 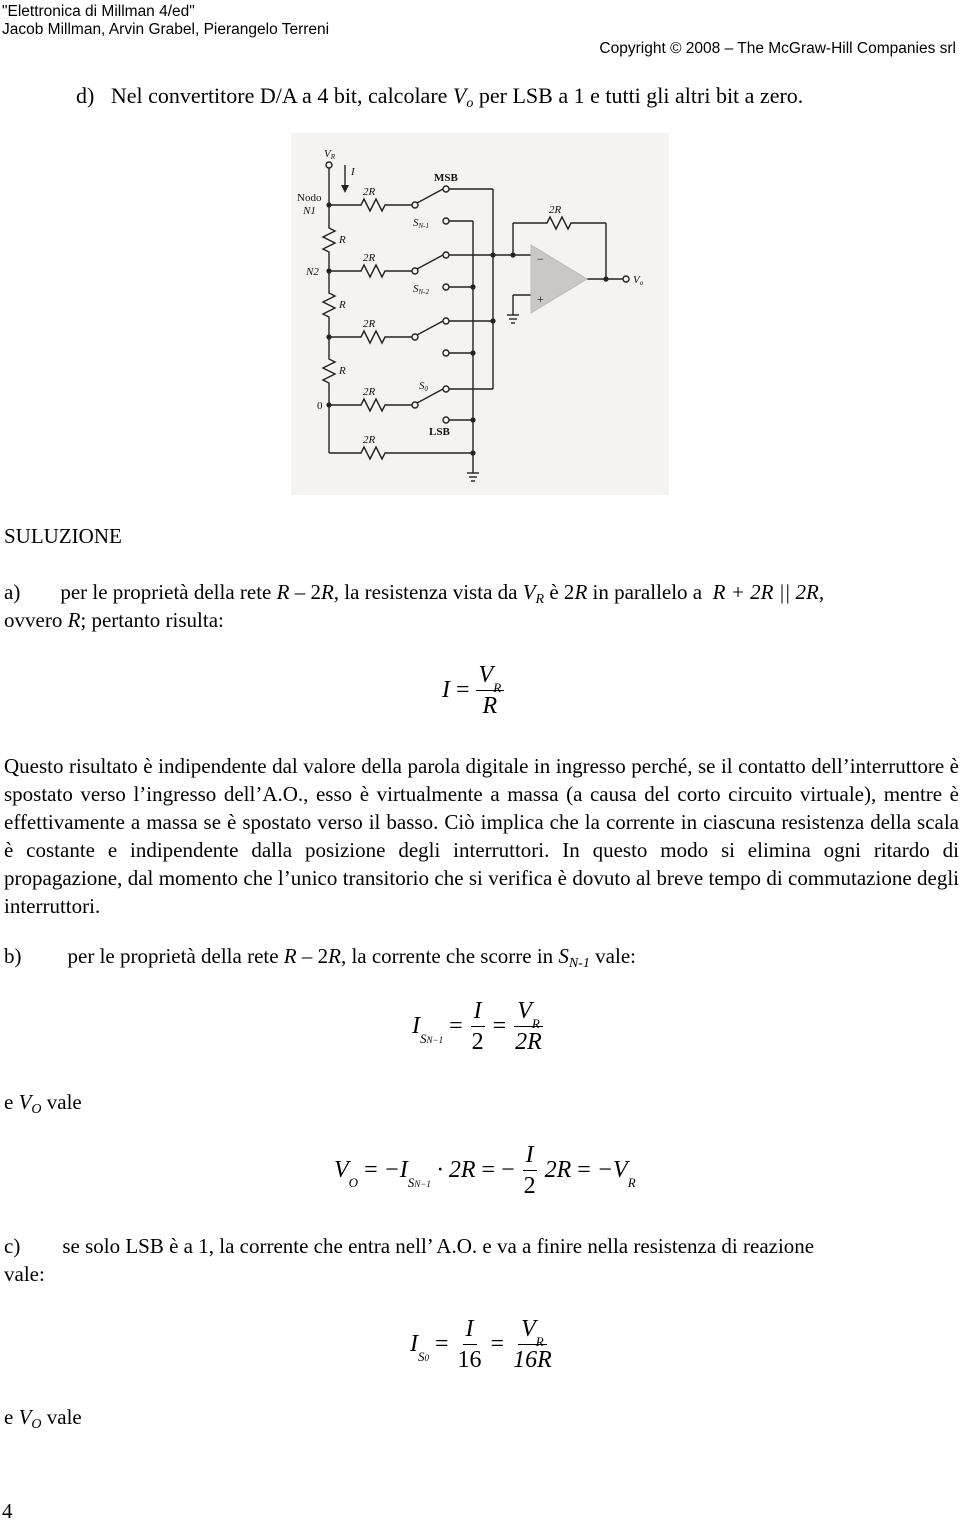 What do you see at coordinates (114, 620) in the screenshot?
I see `part-a-line2: ovvero R; pertanto risulta:` at bounding box center [114, 620].